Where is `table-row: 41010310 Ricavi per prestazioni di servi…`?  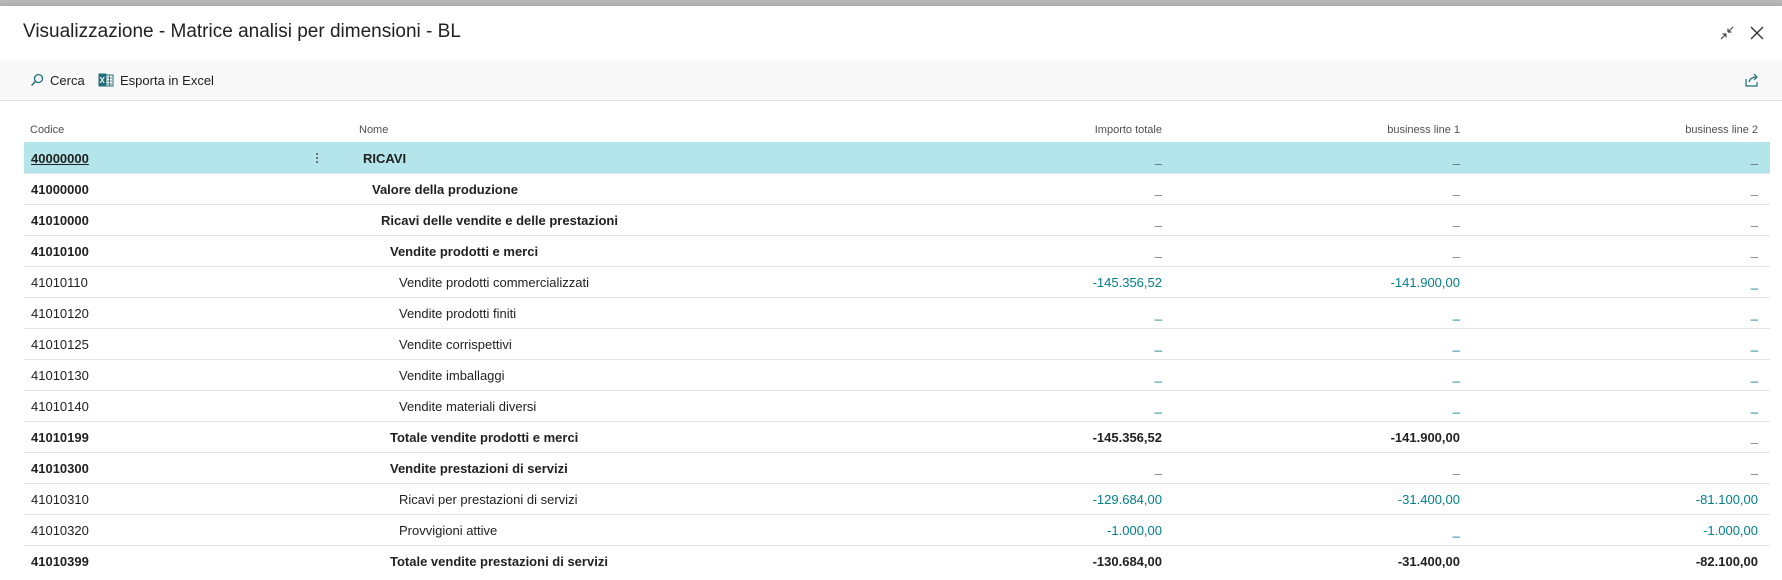 table-row: 41010310 Ricavi per prestazioni di servi… is located at coordinates (897, 498).